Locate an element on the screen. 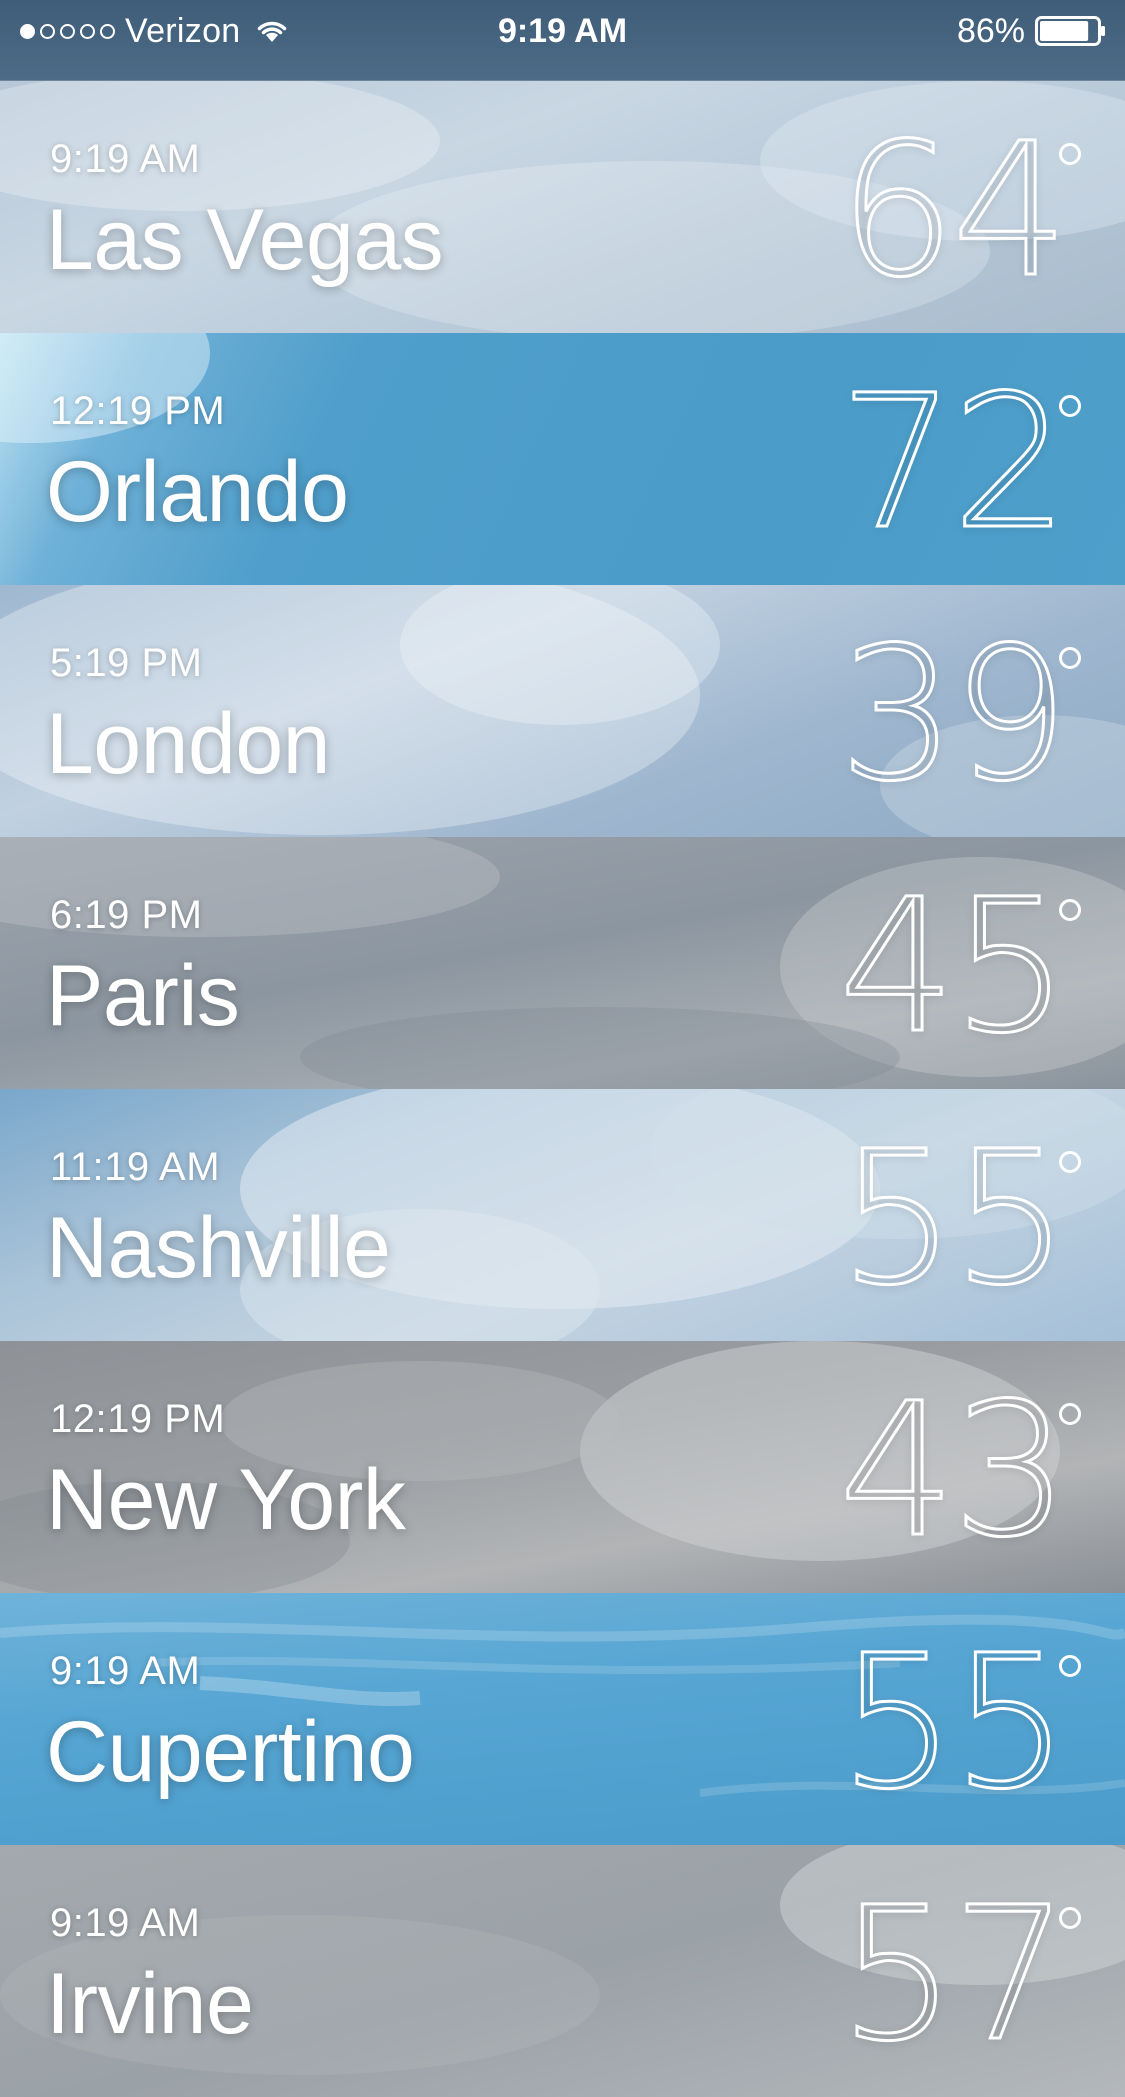 Image resolution: width=1125 pixels, height=2097 pixels. city-temperature: 39 is located at coordinates (953, 715).